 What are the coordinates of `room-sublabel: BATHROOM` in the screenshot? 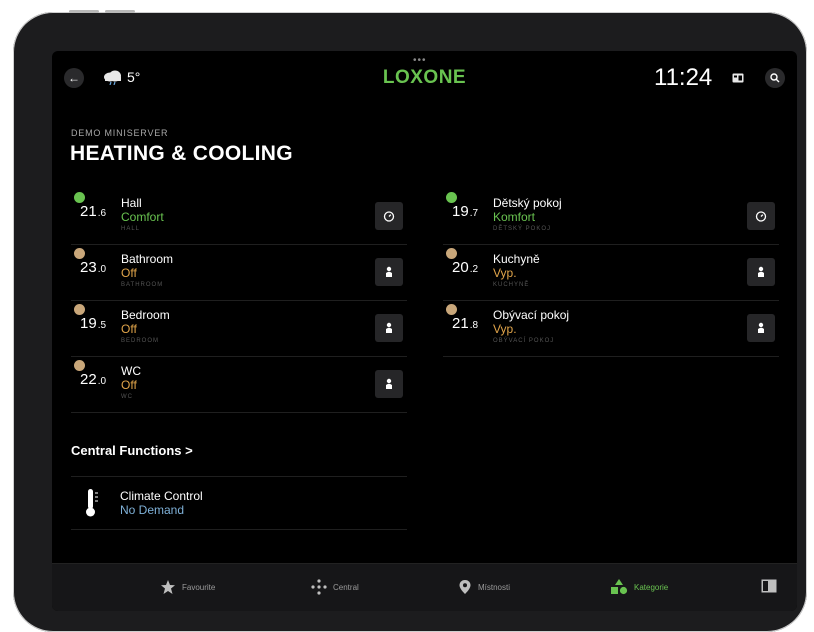 It's located at (142, 285).